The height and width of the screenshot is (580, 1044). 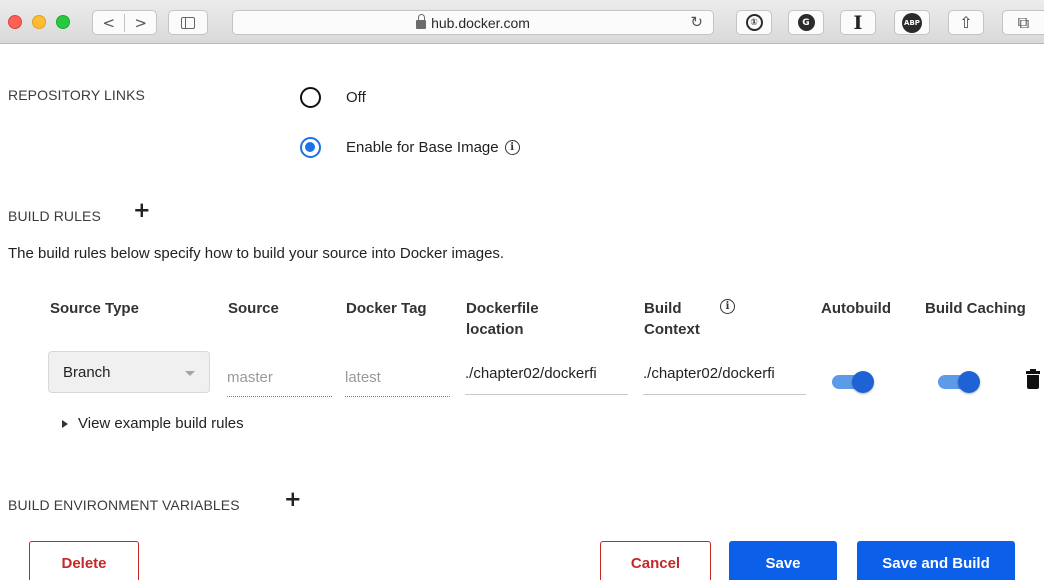 I want to click on build-env-variables-label: BUILD ENVIRONMENT VARIABLES, so click(x=124, y=505).